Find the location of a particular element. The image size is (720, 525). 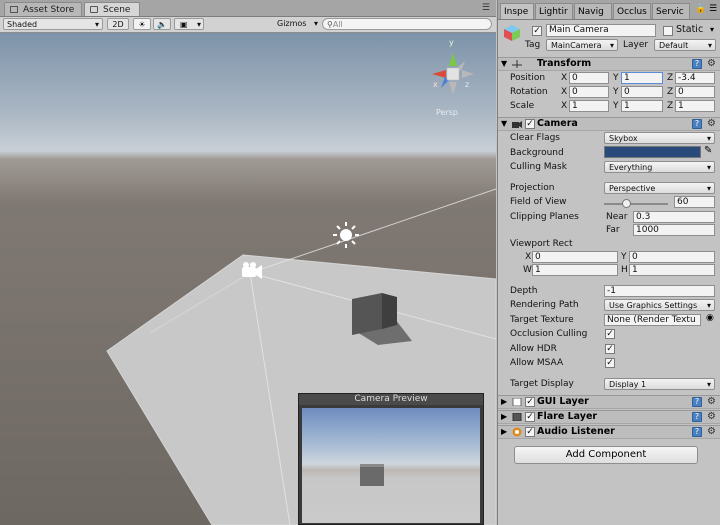

far-field: 1000 is located at coordinates (674, 230).